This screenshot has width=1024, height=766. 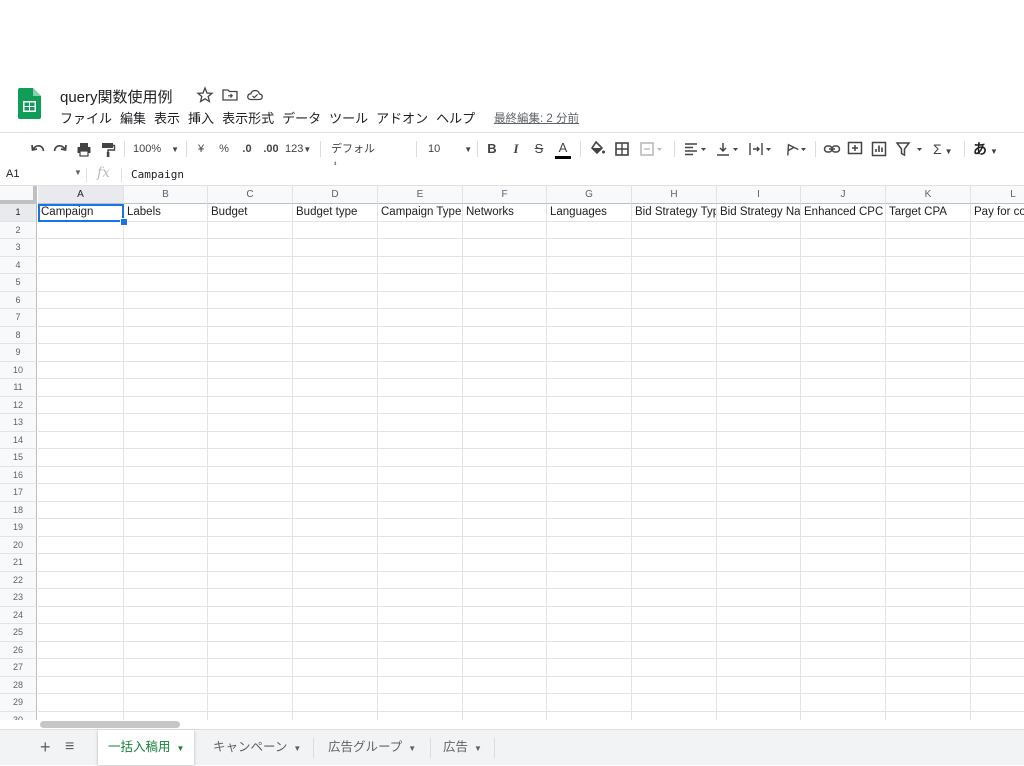 I want to click on row-header: 24, so click(x=18, y=615).